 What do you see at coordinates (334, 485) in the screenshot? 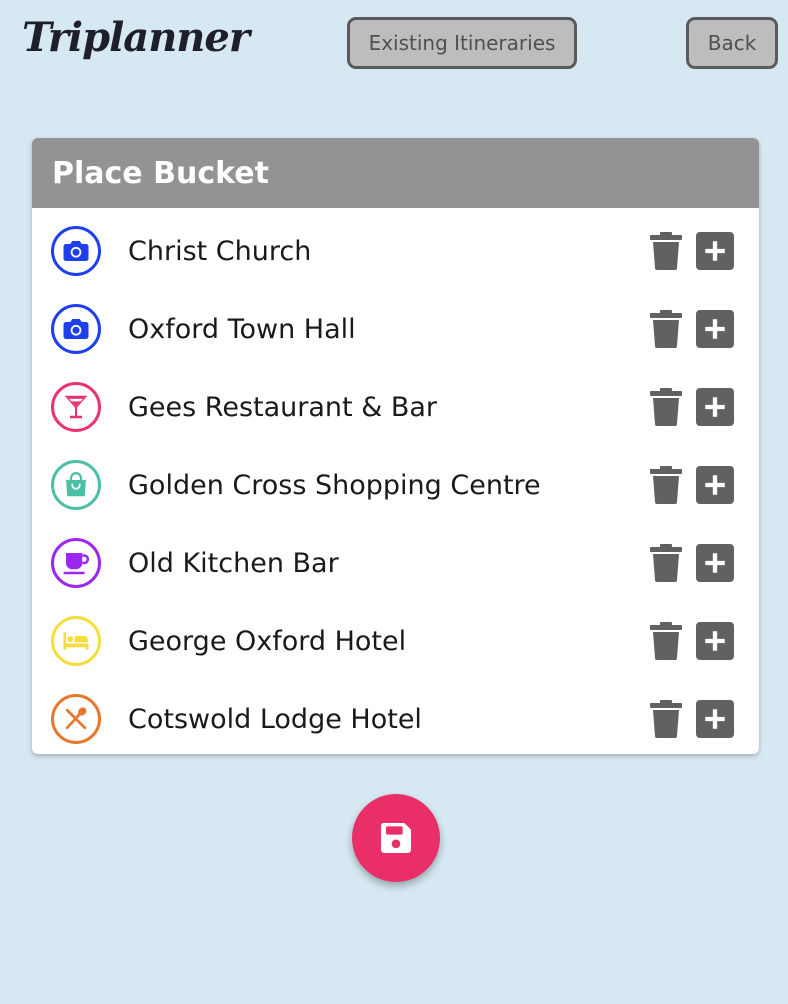
I see `place-name: Golden Cross Shopping Centre` at bounding box center [334, 485].